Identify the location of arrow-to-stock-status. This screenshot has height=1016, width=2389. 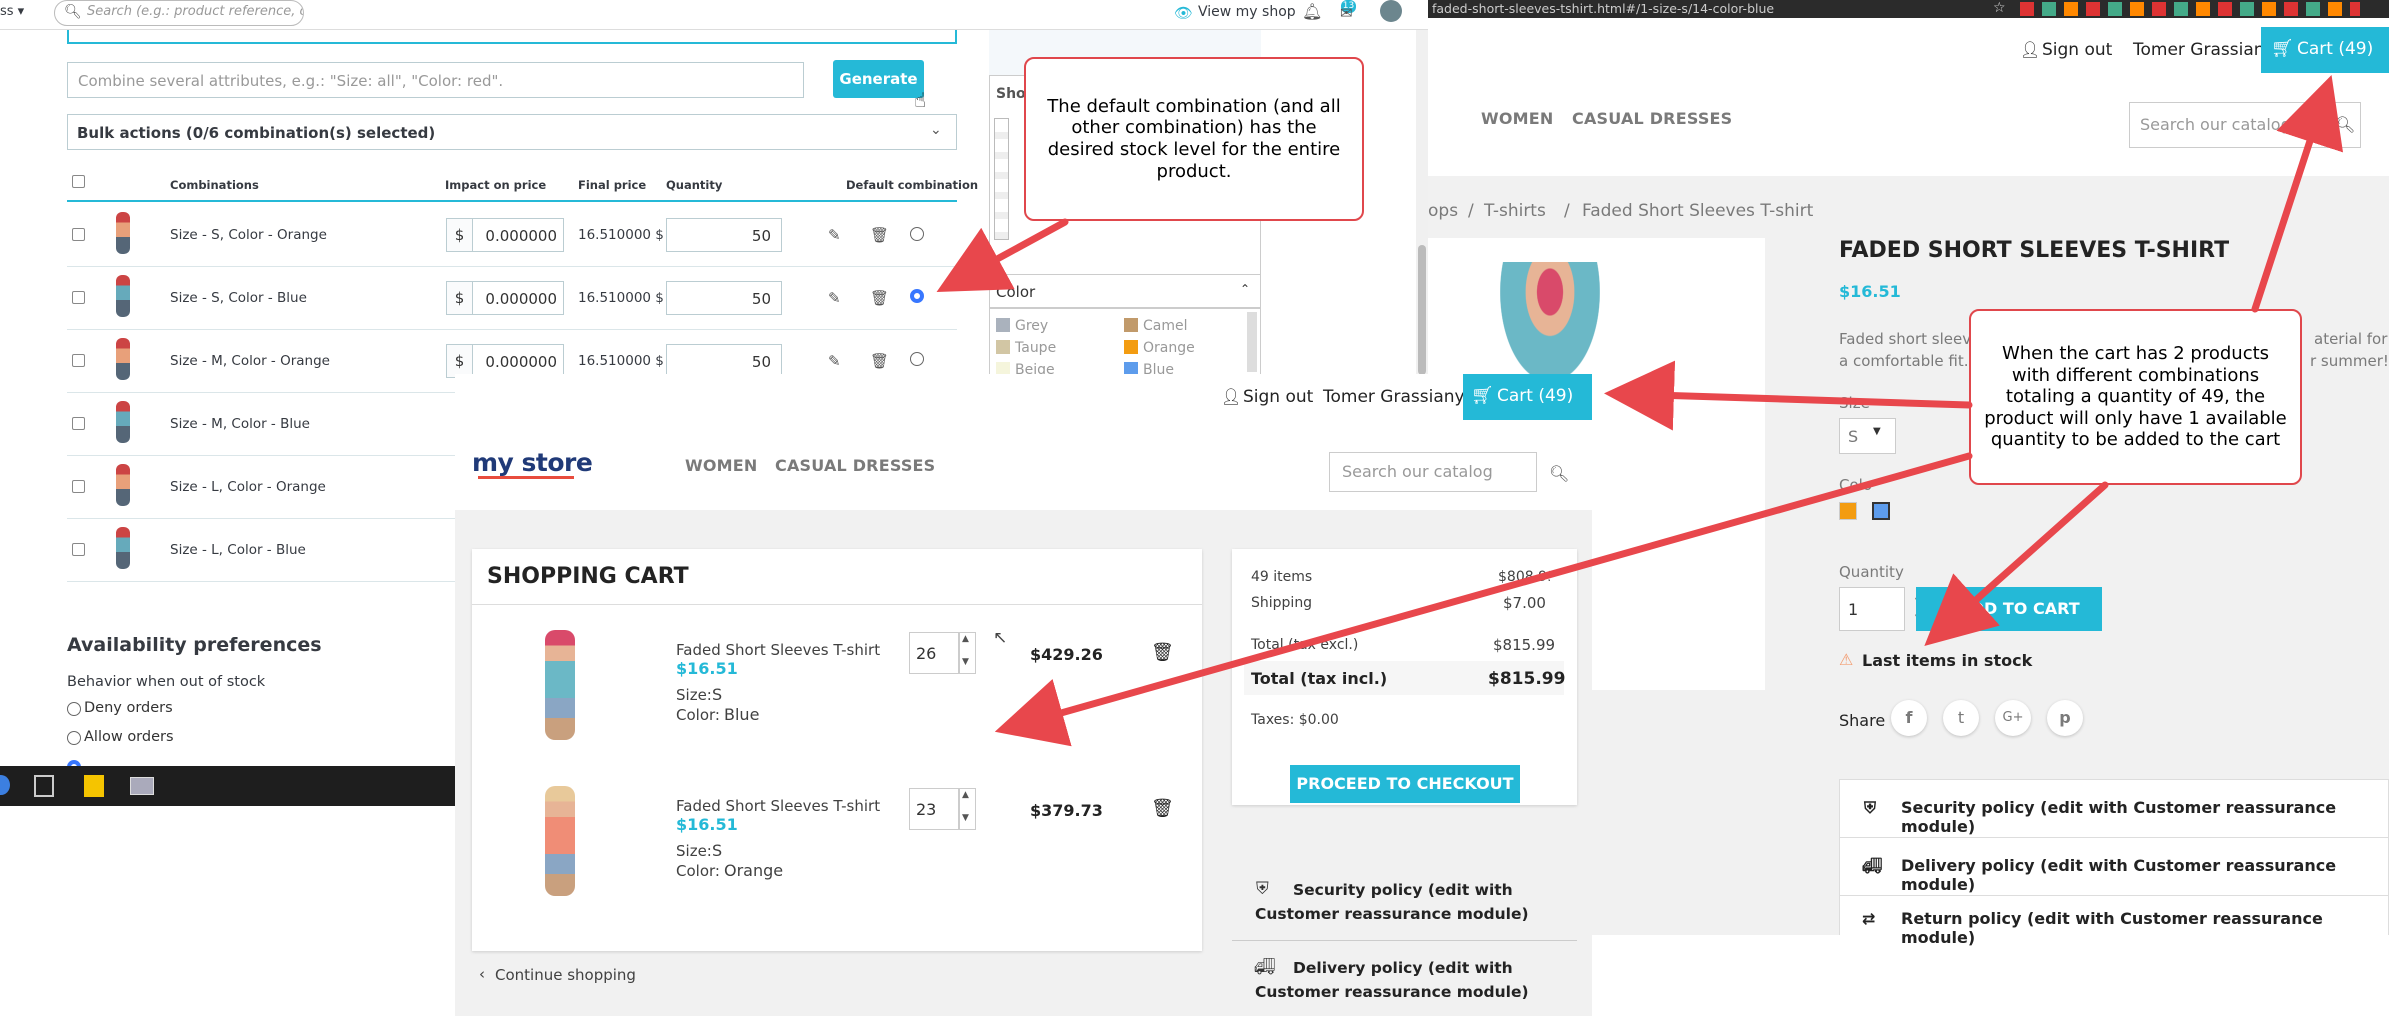
(2016, 563).